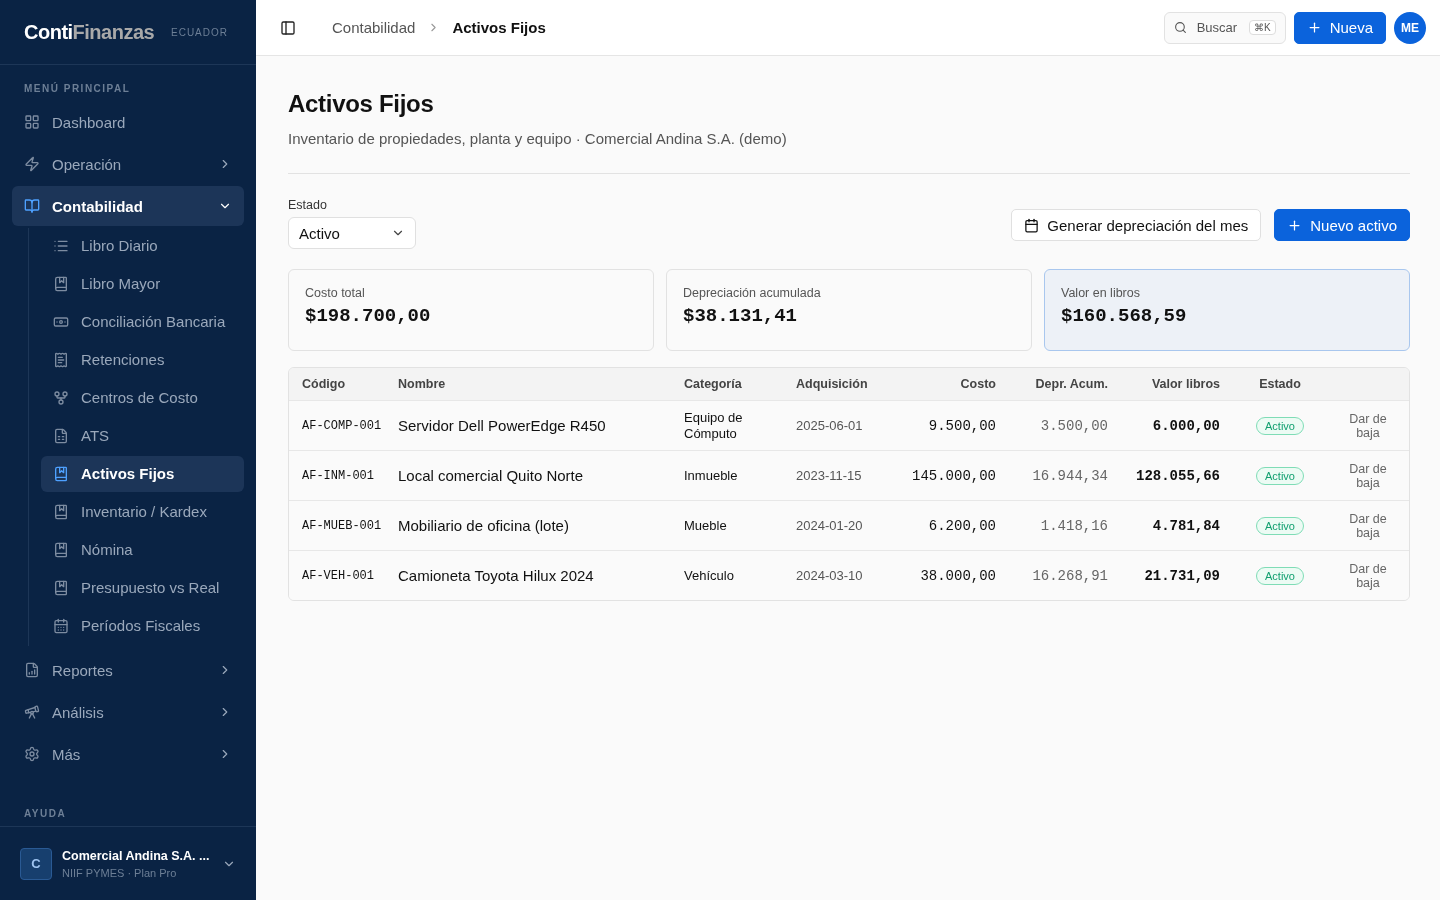 Image resolution: width=1440 pixels, height=900 pixels. What do you see at coordinates (128, 122) in the screenshot?
I see `sidebar-item: Dashboard` at bounding box center [128, 122].